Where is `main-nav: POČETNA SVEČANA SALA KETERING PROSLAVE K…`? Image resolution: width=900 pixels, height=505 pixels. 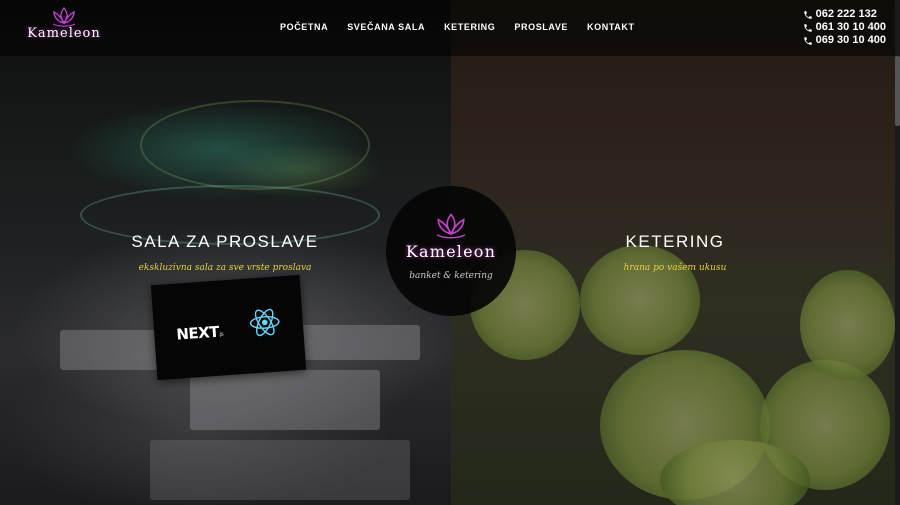 main-nav: POČETNA SVEČANA SALA KETERING PROSLAVE K… is located at coordinates (467, 27).